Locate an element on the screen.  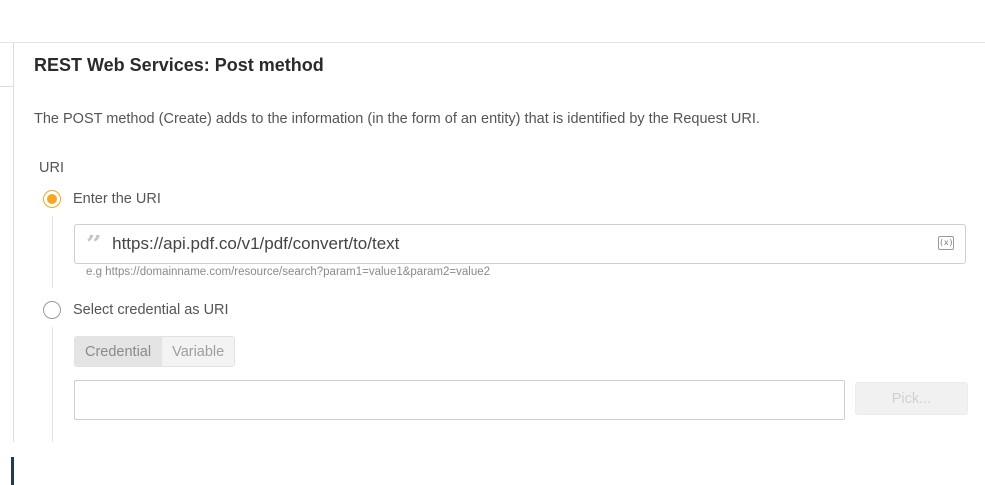
sidebar-divider is located at coordinates (6, 86).